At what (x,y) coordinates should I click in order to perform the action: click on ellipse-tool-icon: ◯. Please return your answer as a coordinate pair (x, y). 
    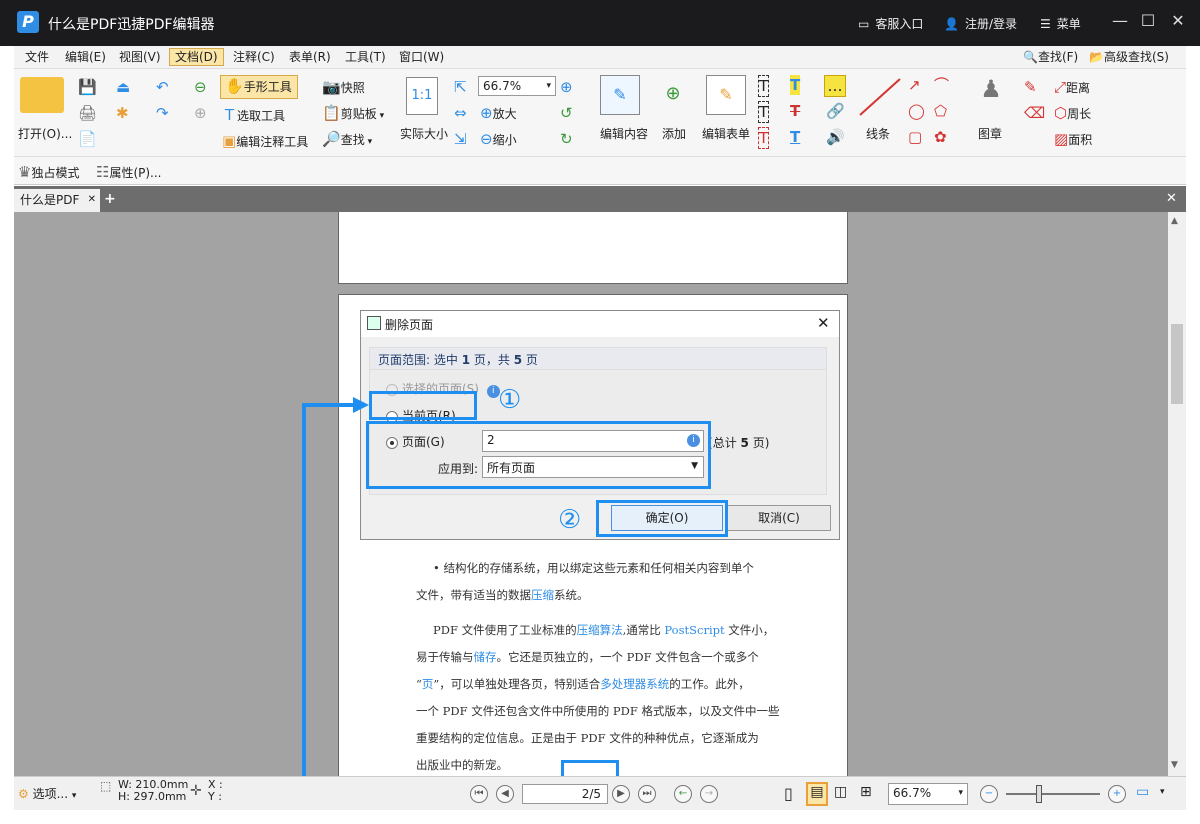
    Looking at the image, I should click on (916, 111).